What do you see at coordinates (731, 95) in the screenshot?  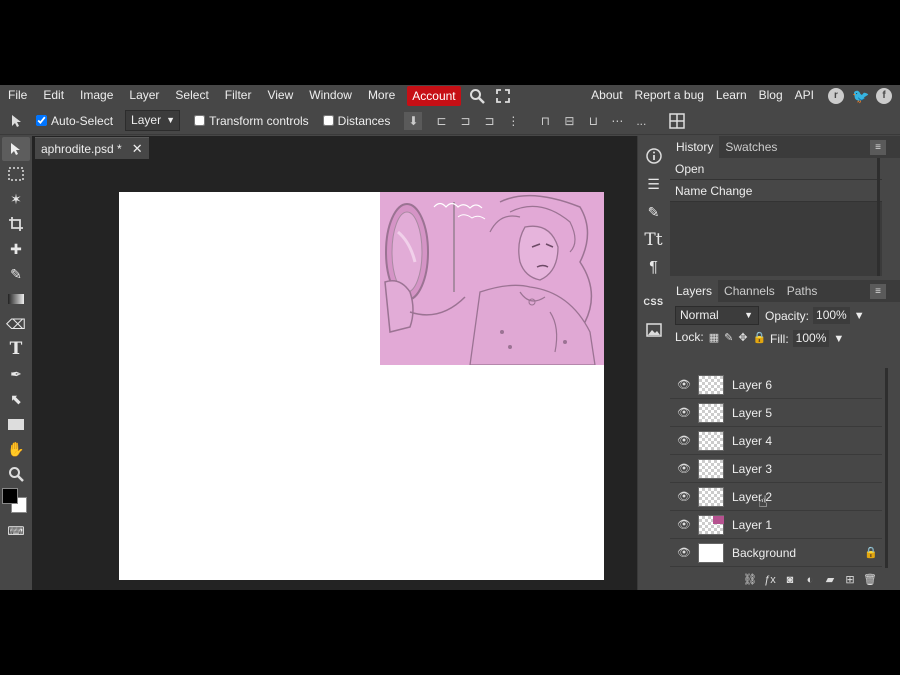 I see `menu-learn: Learn` at bounding box center [731, 95].